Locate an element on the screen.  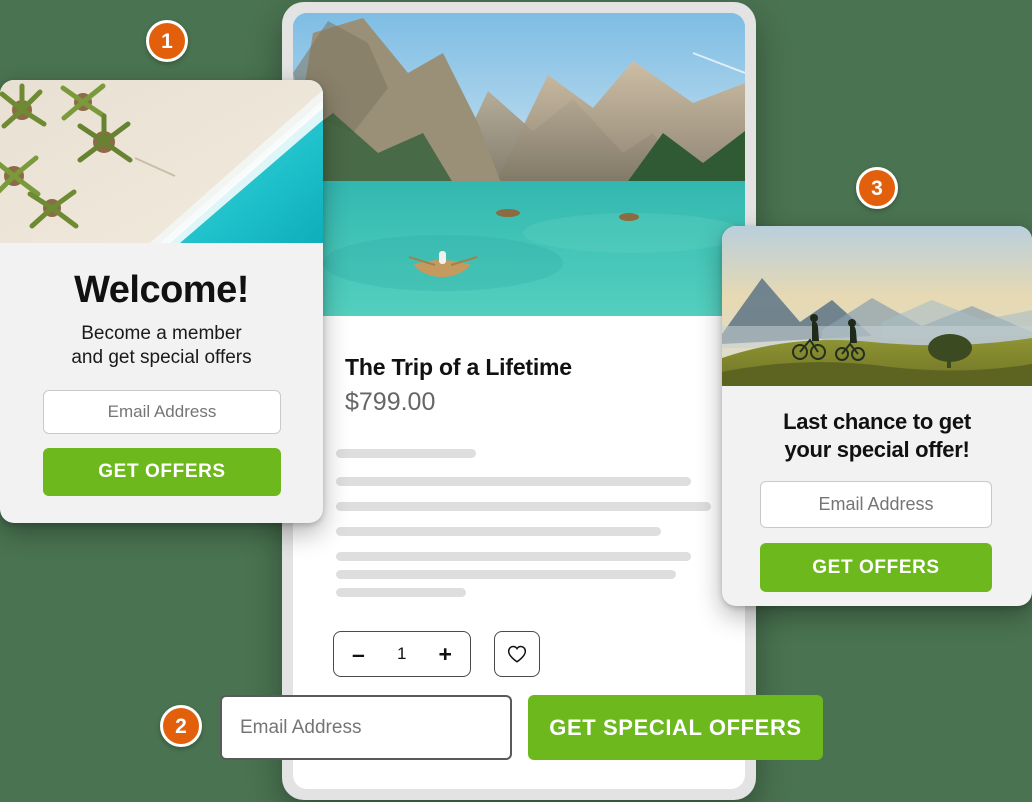
mountain-bikers-illustration is located at coordinates (877, 306).